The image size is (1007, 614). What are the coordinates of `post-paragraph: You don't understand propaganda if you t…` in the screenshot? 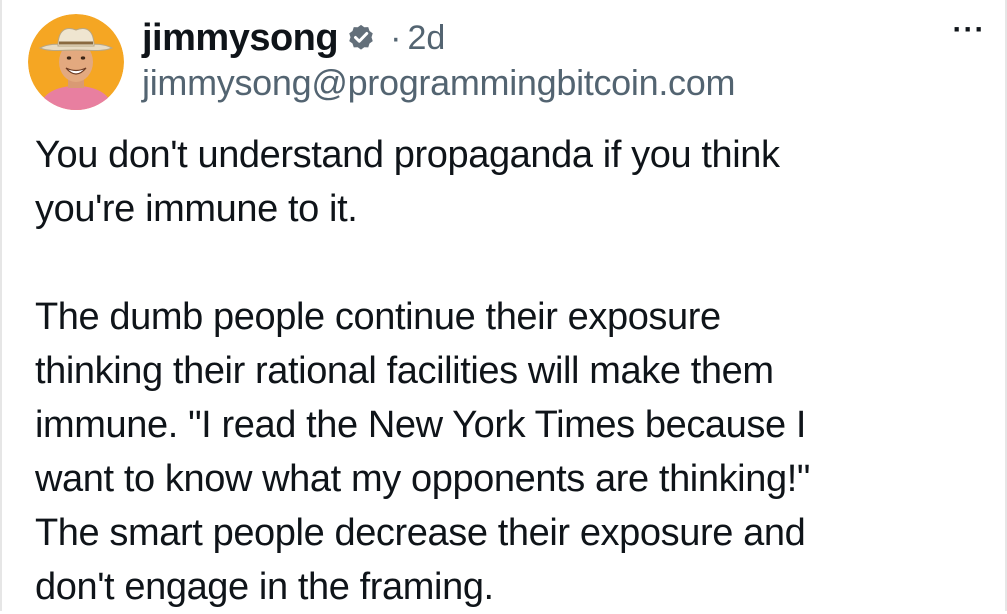 It's located at (407, 182).